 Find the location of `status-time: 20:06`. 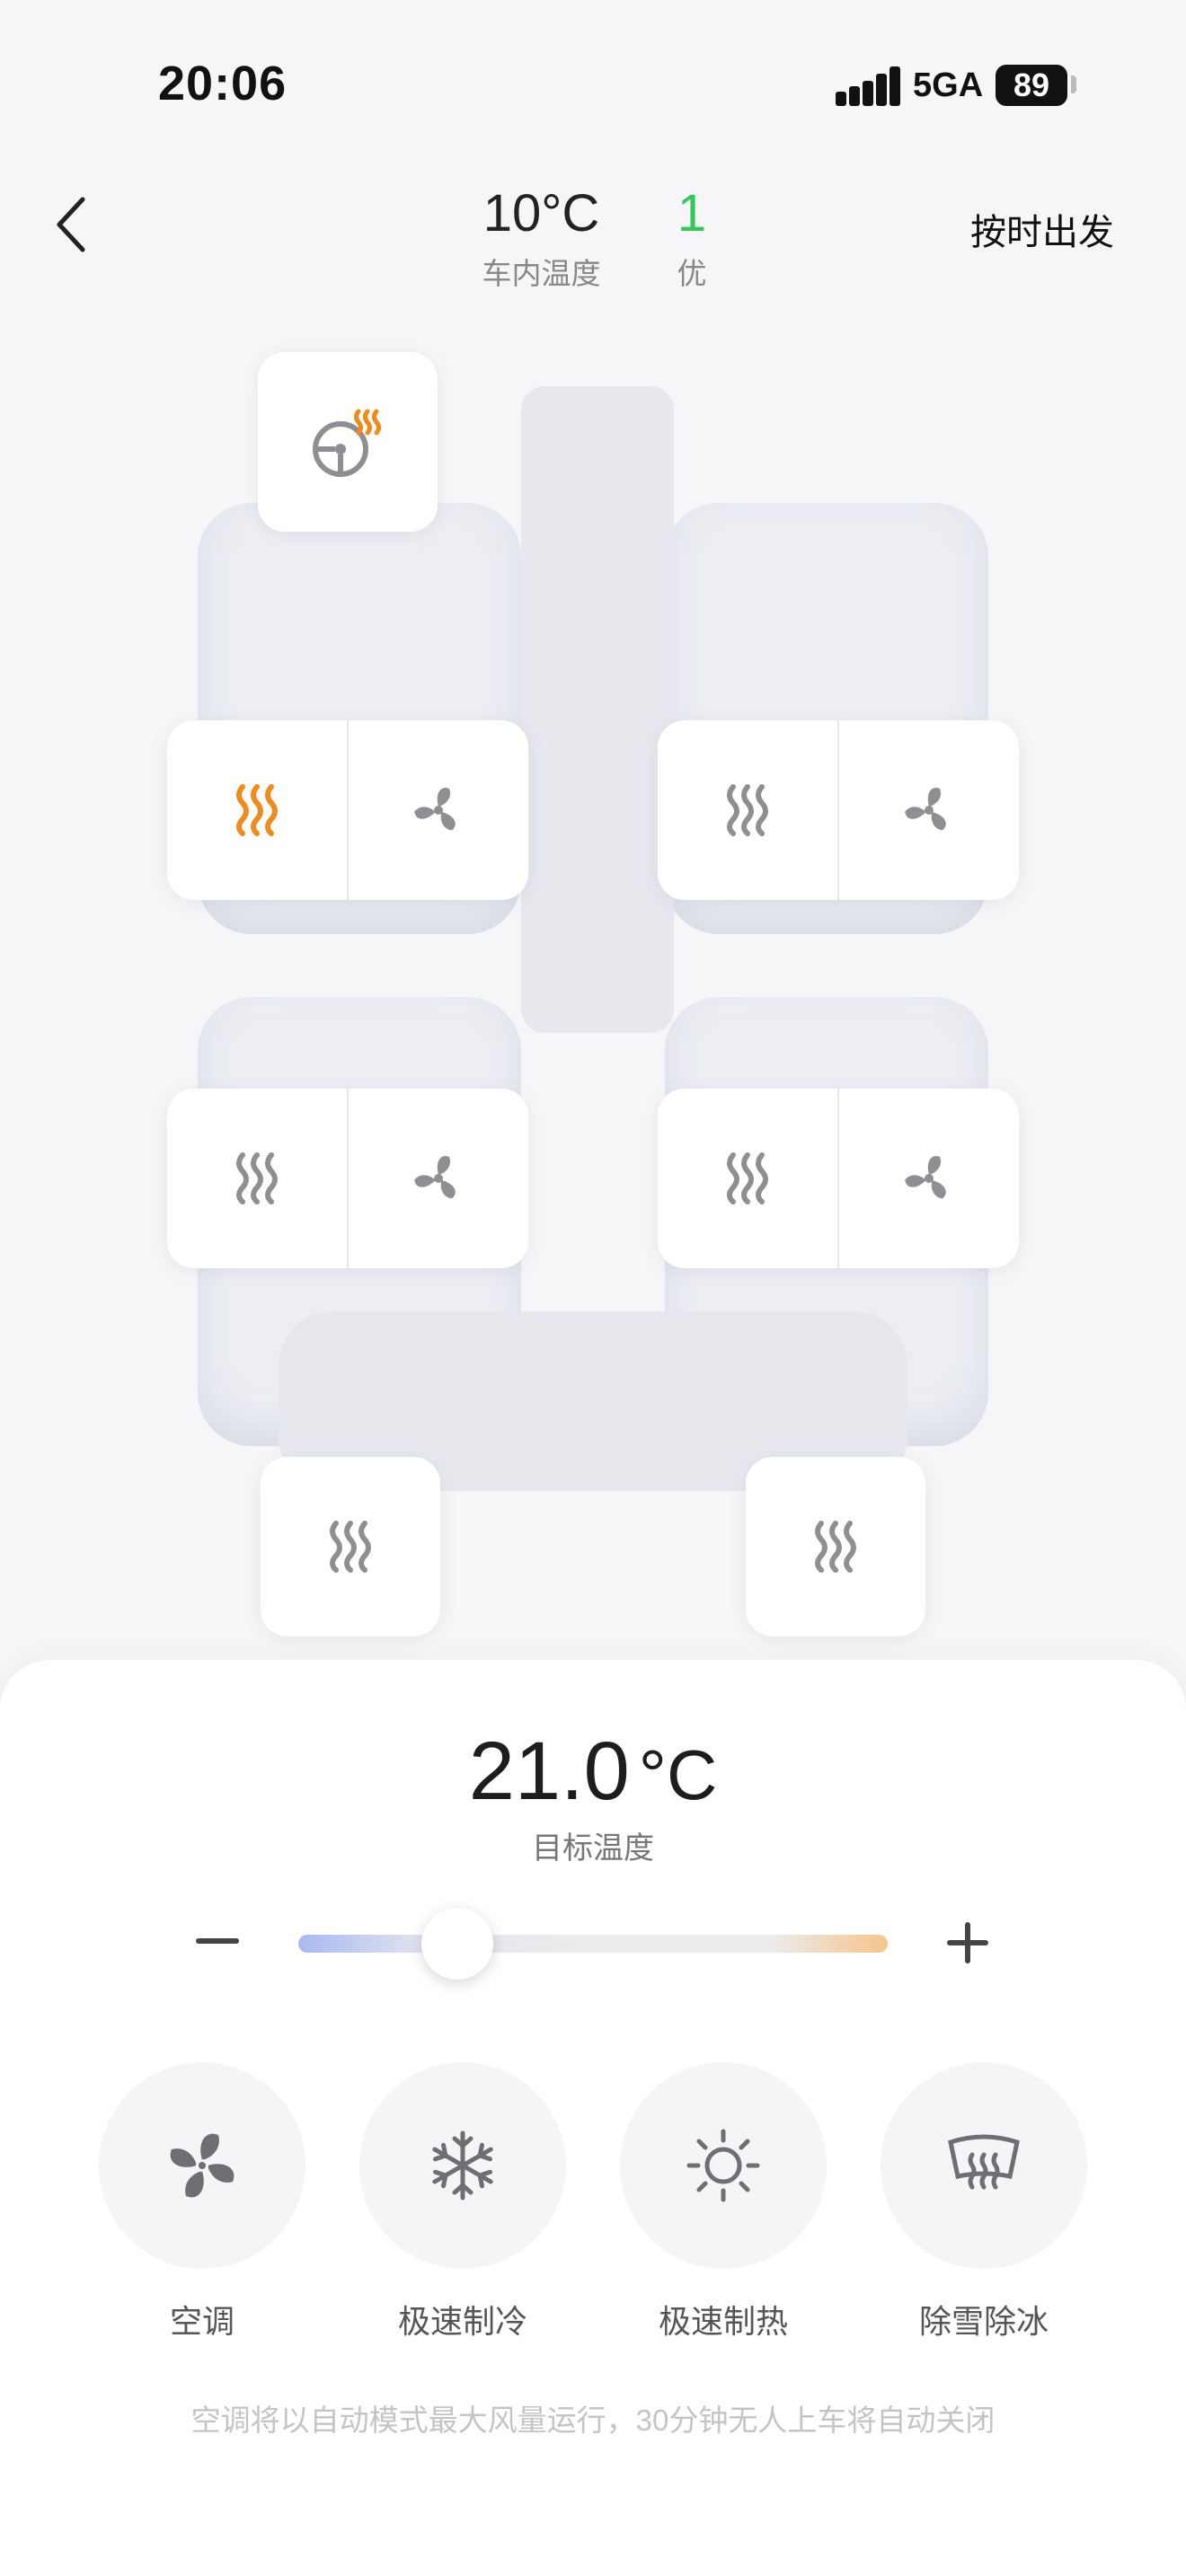

status-time: 20:06 is located at coordinates (223, 83).